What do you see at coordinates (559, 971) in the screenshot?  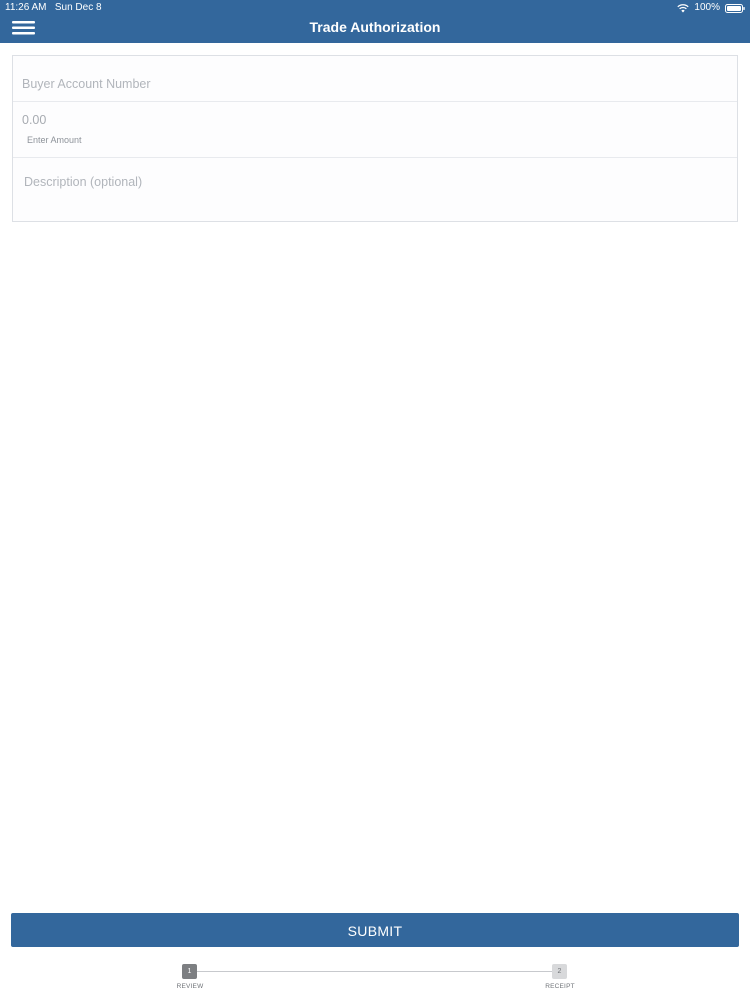 I see `step-receipt-number: 2` at bounding box center [559, 971].